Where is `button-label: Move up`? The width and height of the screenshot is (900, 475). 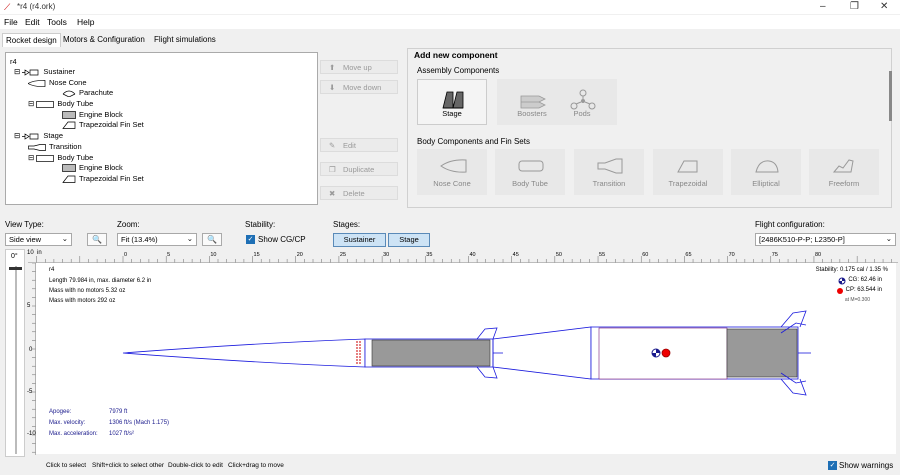
button-label: Move up is located at coordinates (357, 67).